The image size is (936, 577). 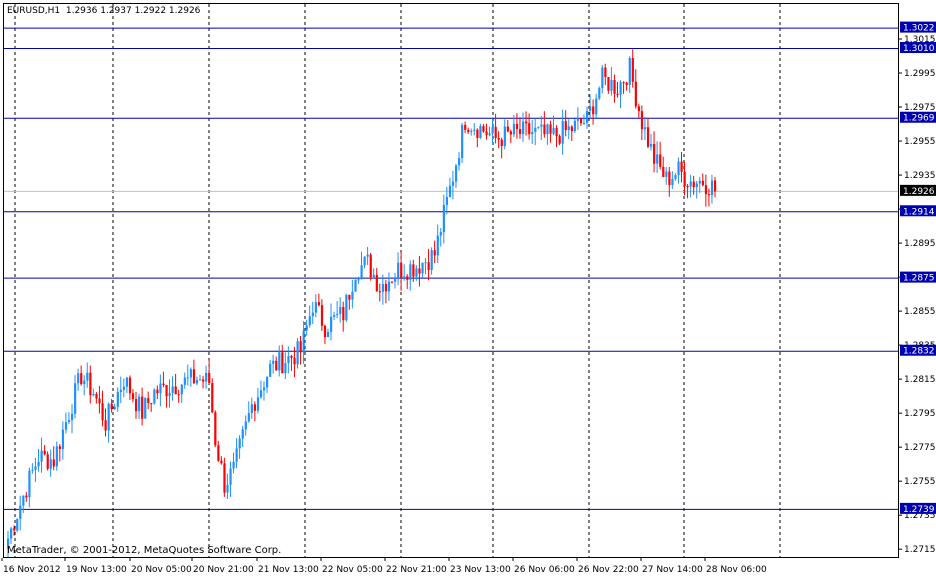 I want to click on price-axis-label: 1.2795, so click(x=920, y=414).